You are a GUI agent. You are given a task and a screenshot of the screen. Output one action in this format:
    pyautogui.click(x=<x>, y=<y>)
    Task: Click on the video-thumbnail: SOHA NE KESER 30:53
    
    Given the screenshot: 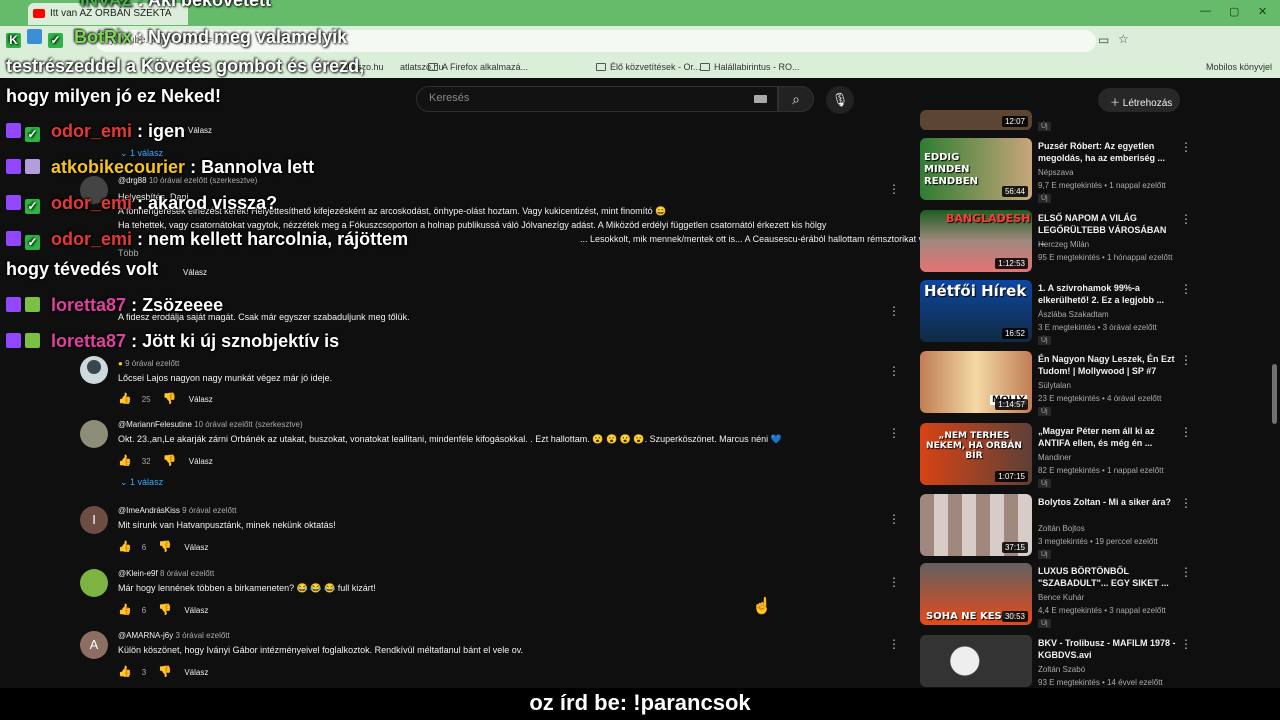 What is the action you would take?
    pyautogui.click(x=976, y=594)
    